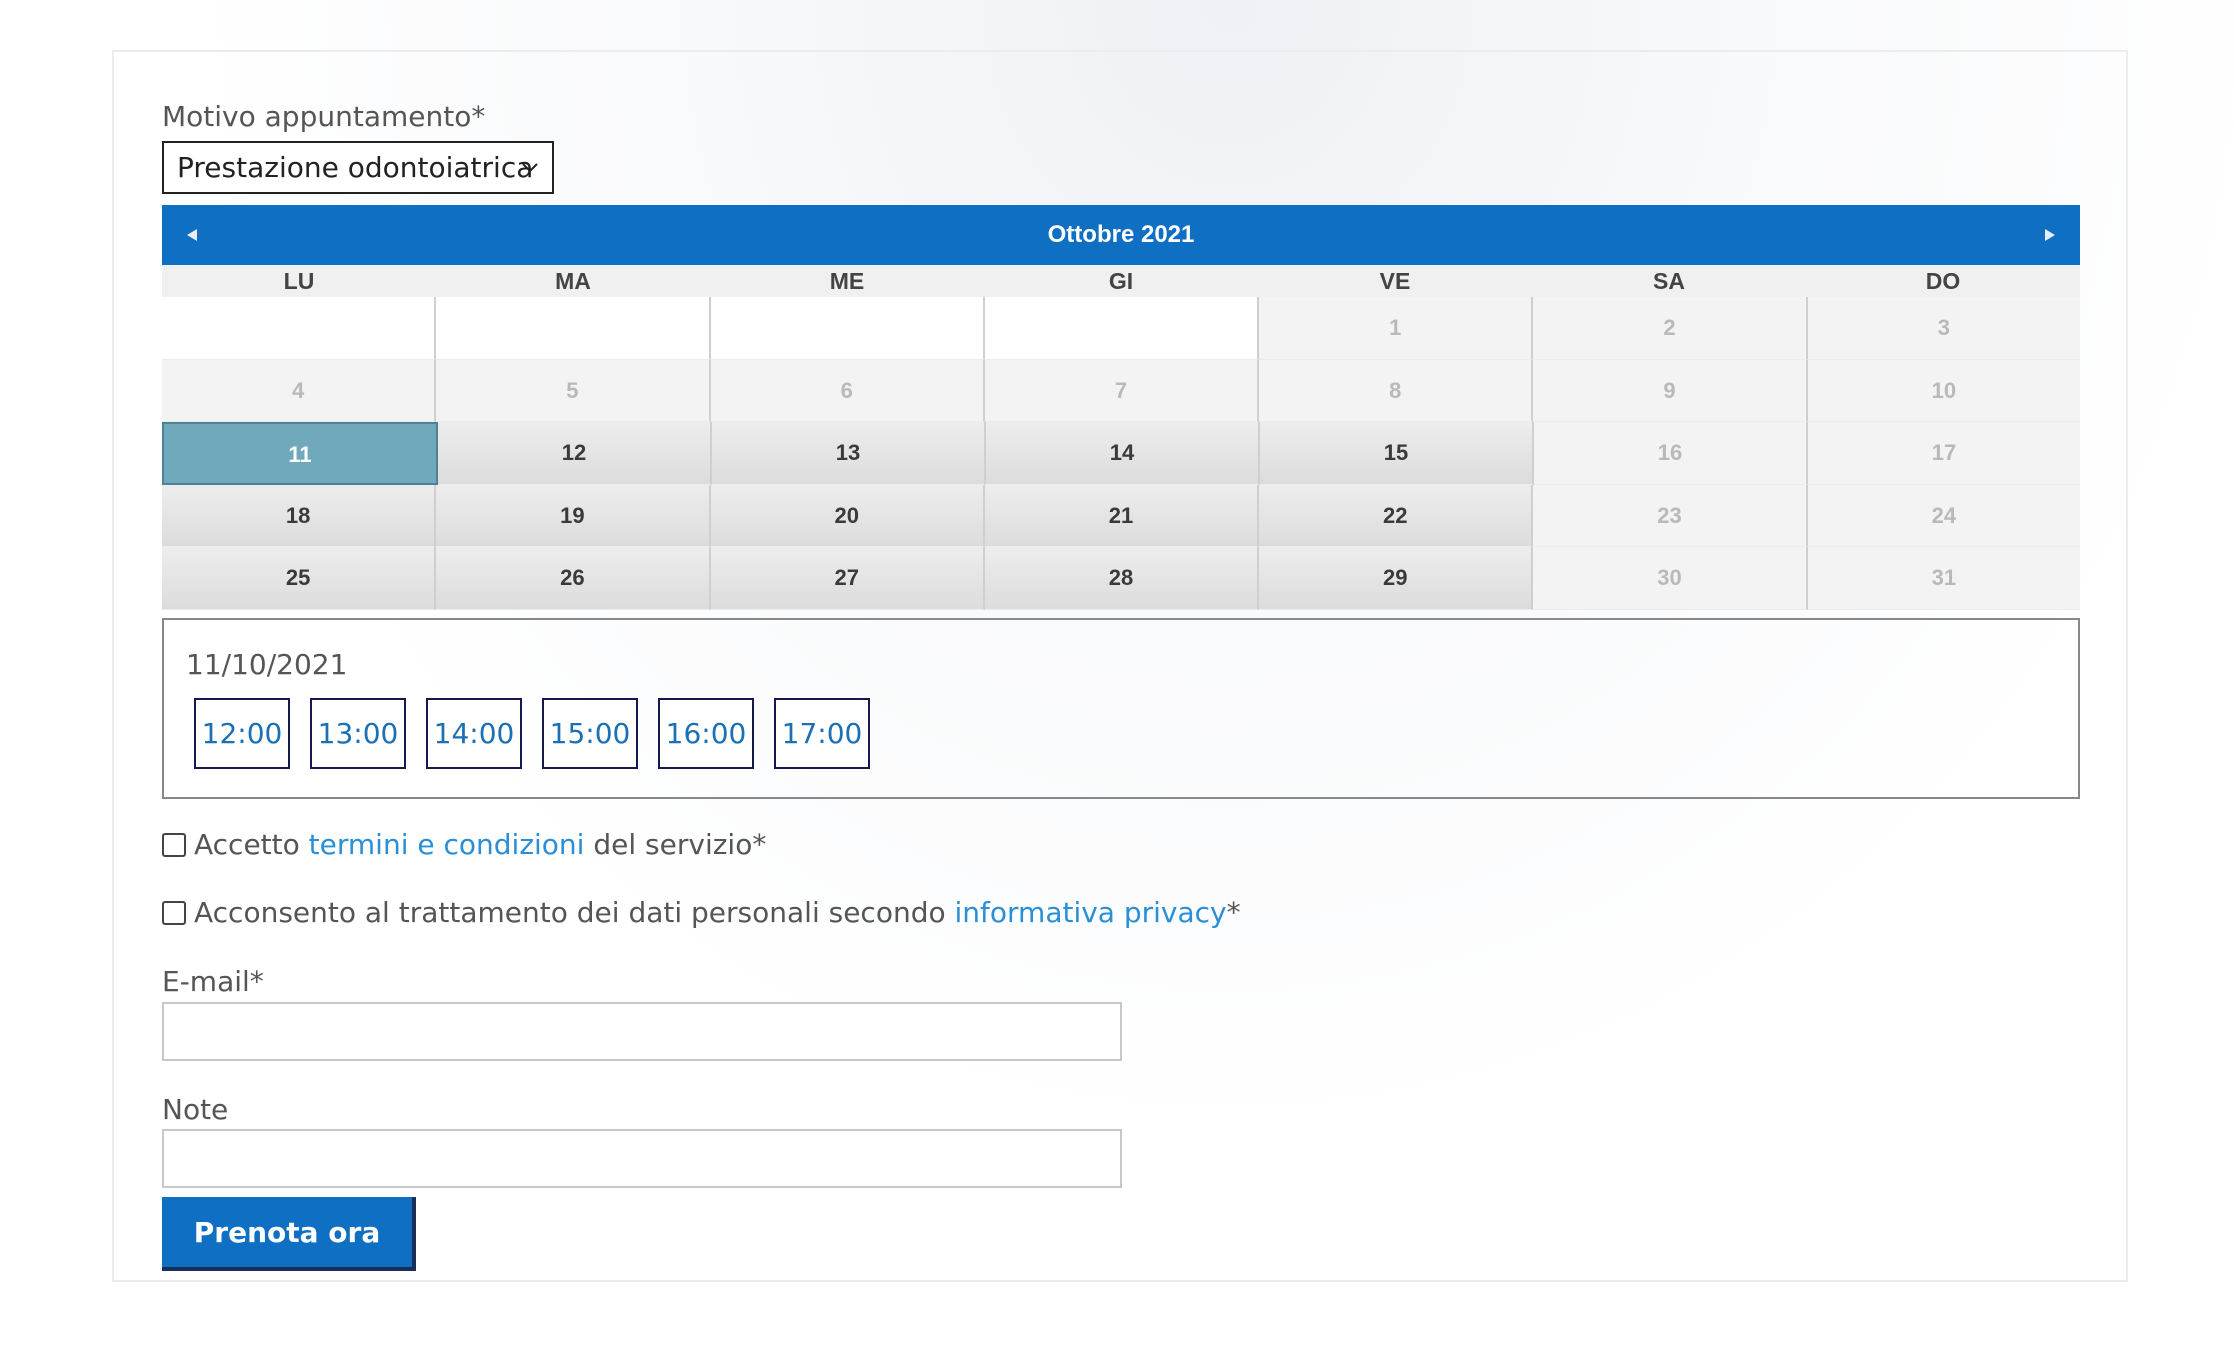  I want to click on calendar-day-17: 17, so click(1944, 453).